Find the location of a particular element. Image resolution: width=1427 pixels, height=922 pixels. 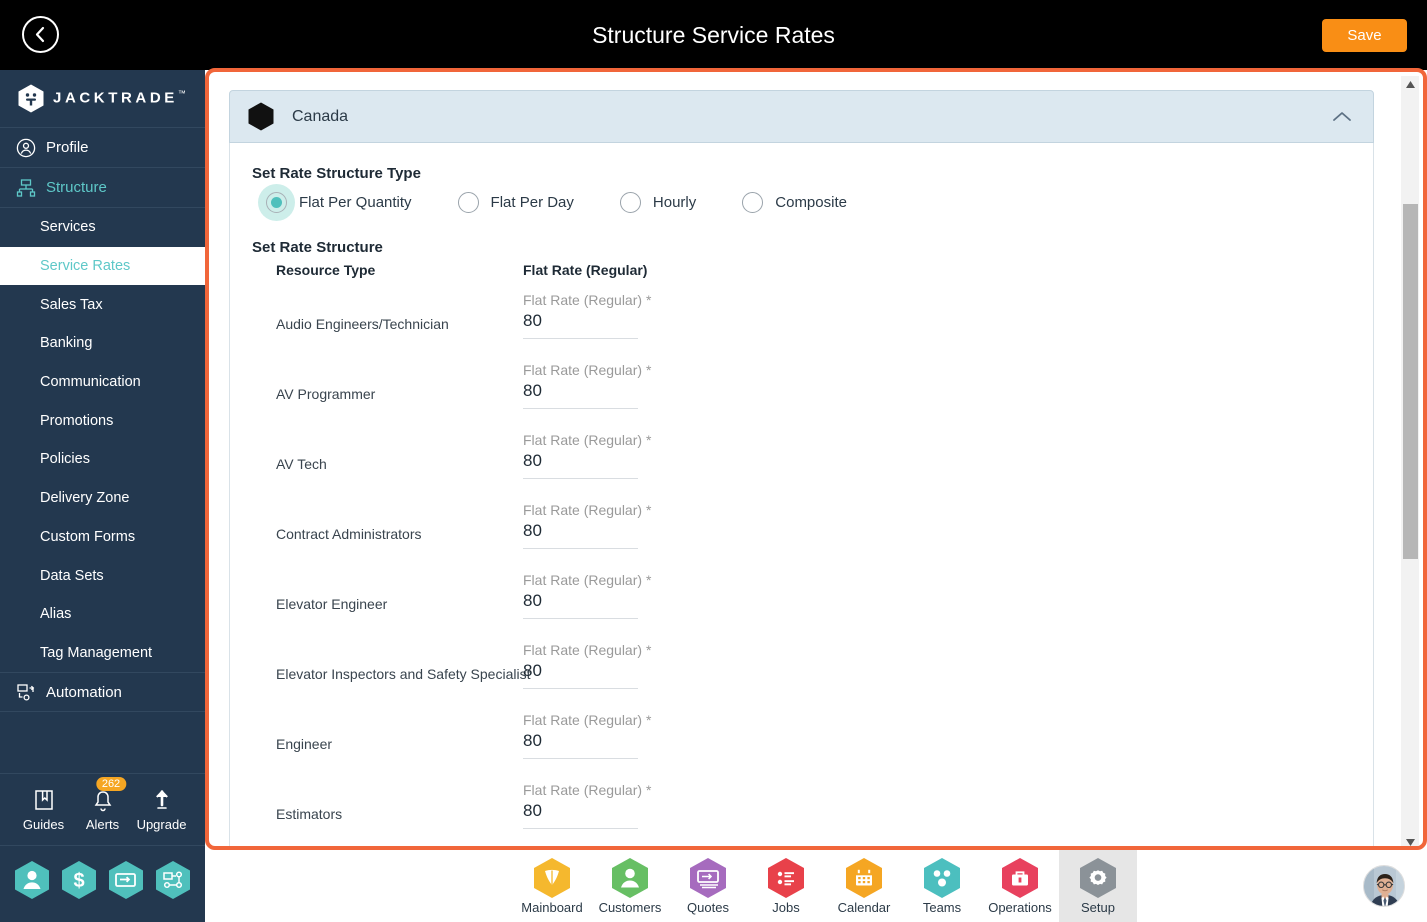

sidebar-item-alias: Alias is located at coordinates (102, 614).